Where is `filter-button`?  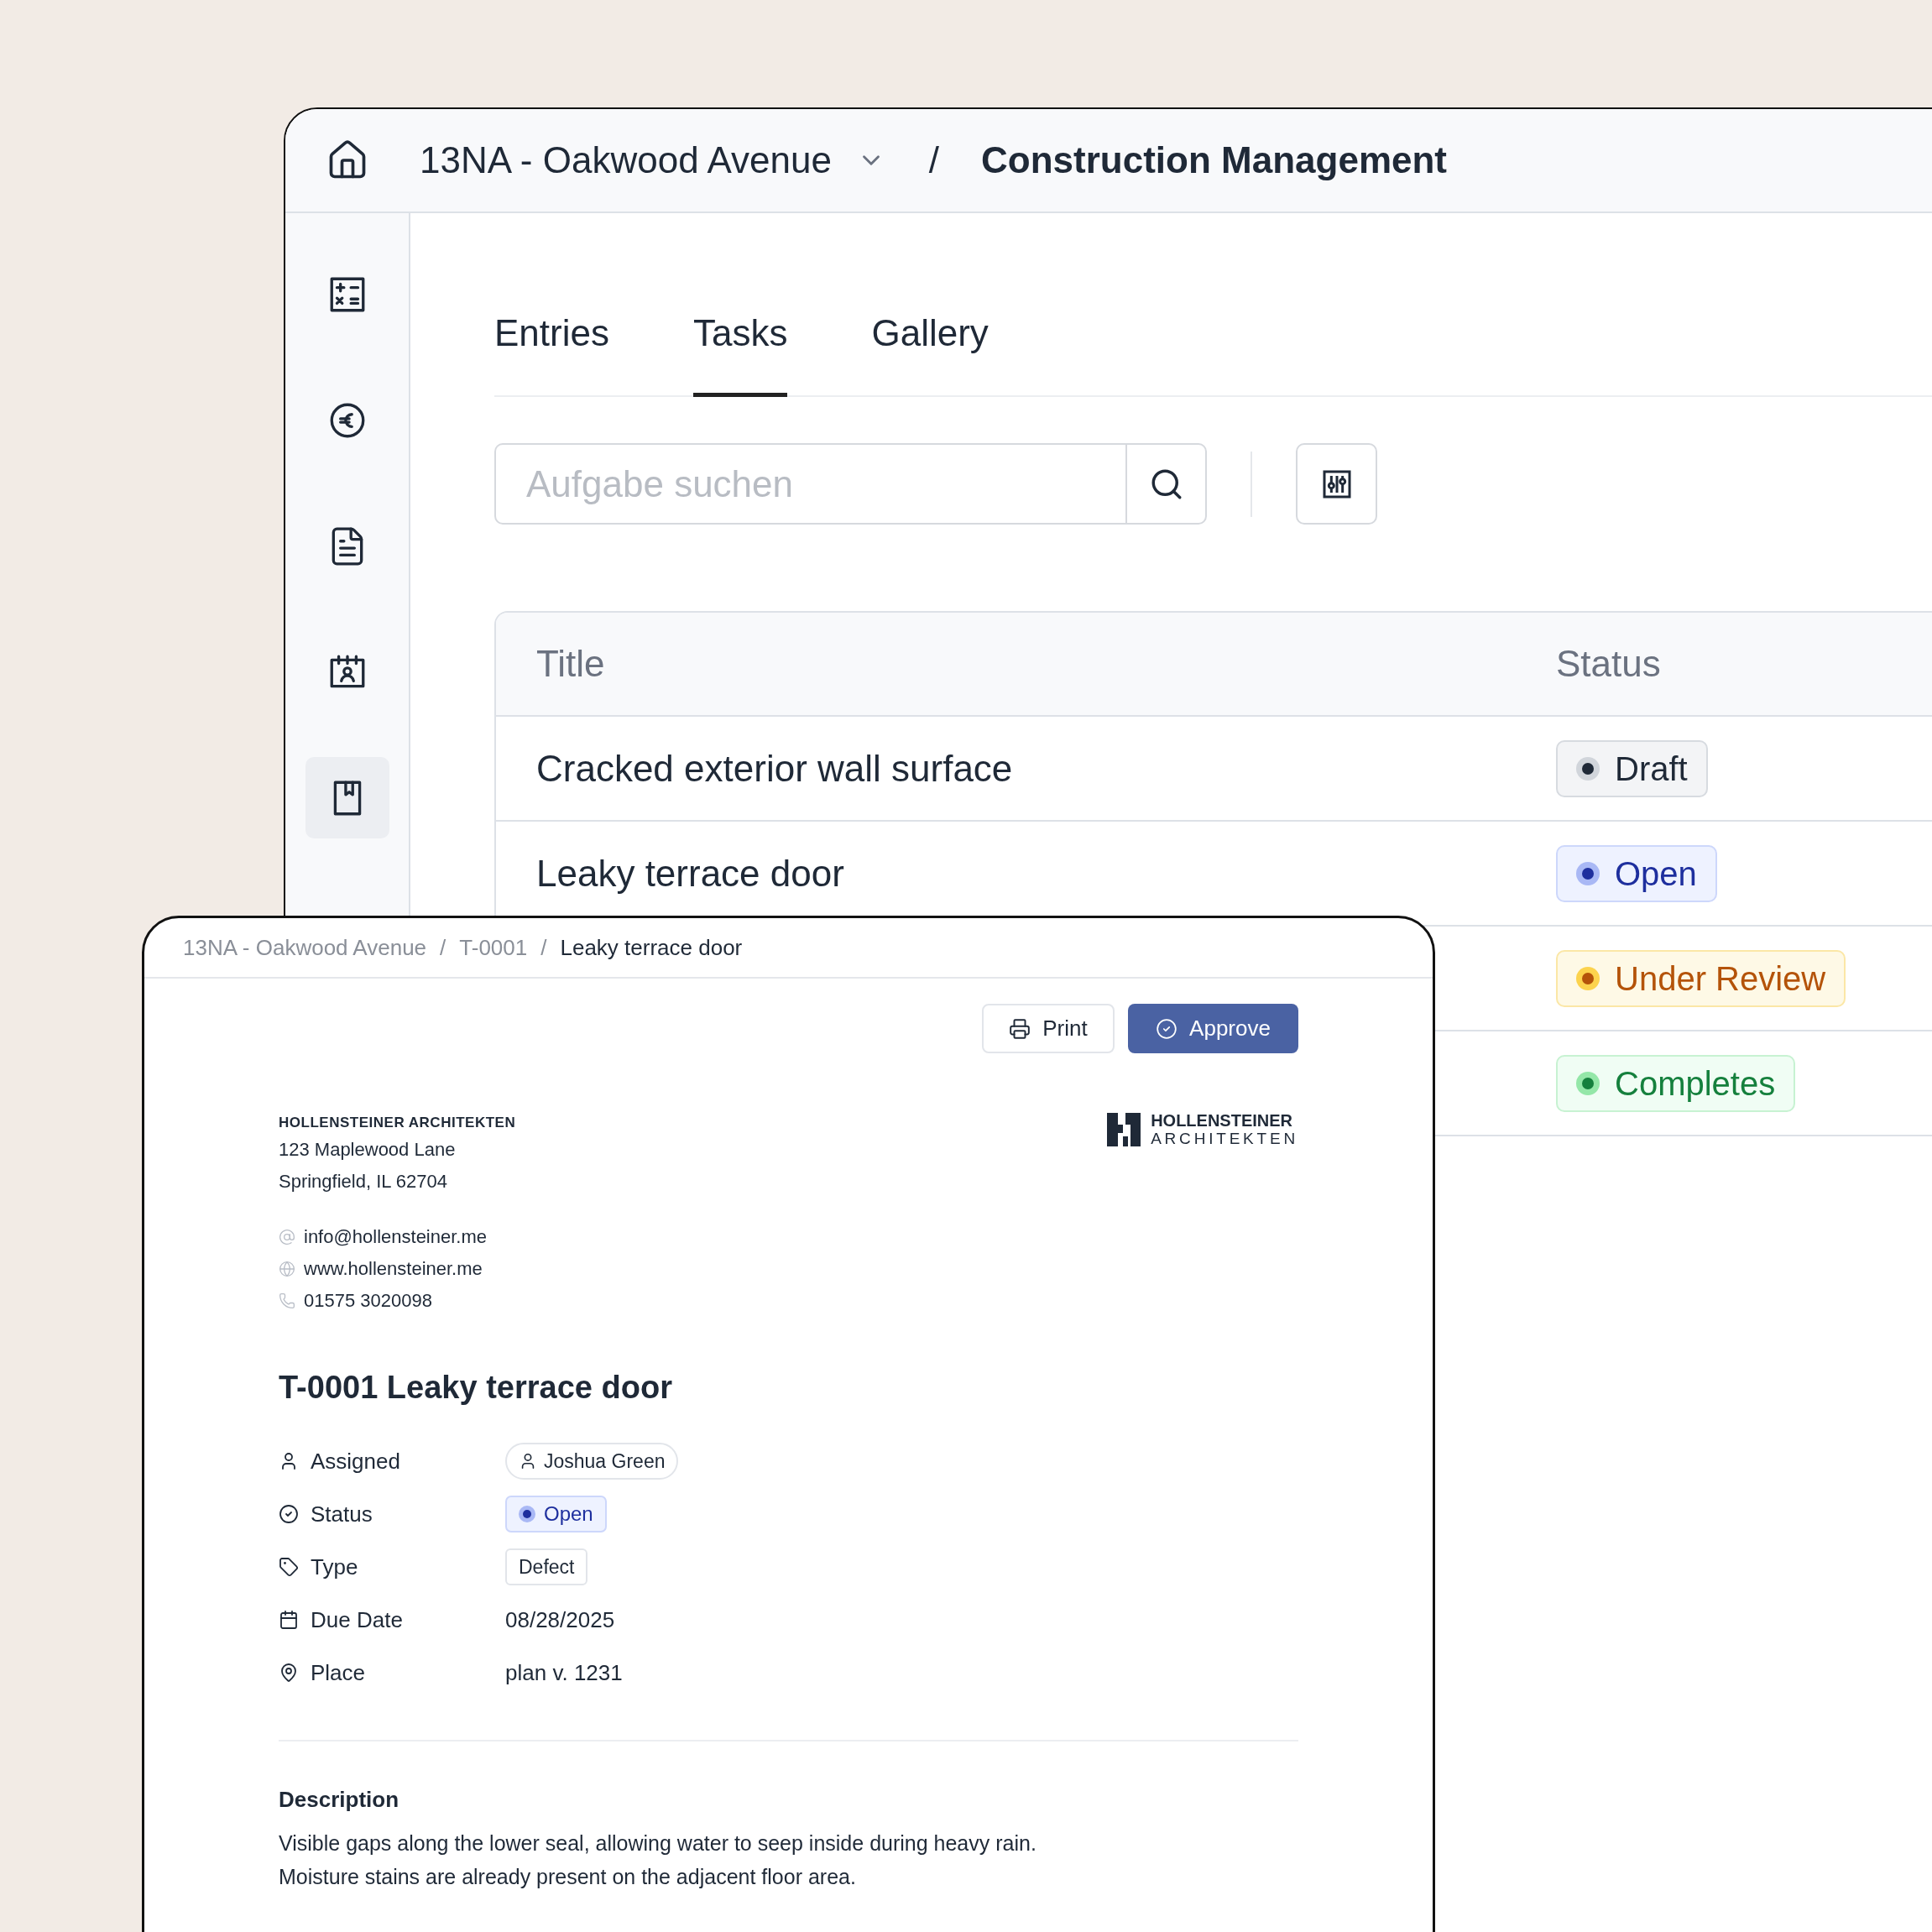
filter-button is located at coordinates (1336, 484).